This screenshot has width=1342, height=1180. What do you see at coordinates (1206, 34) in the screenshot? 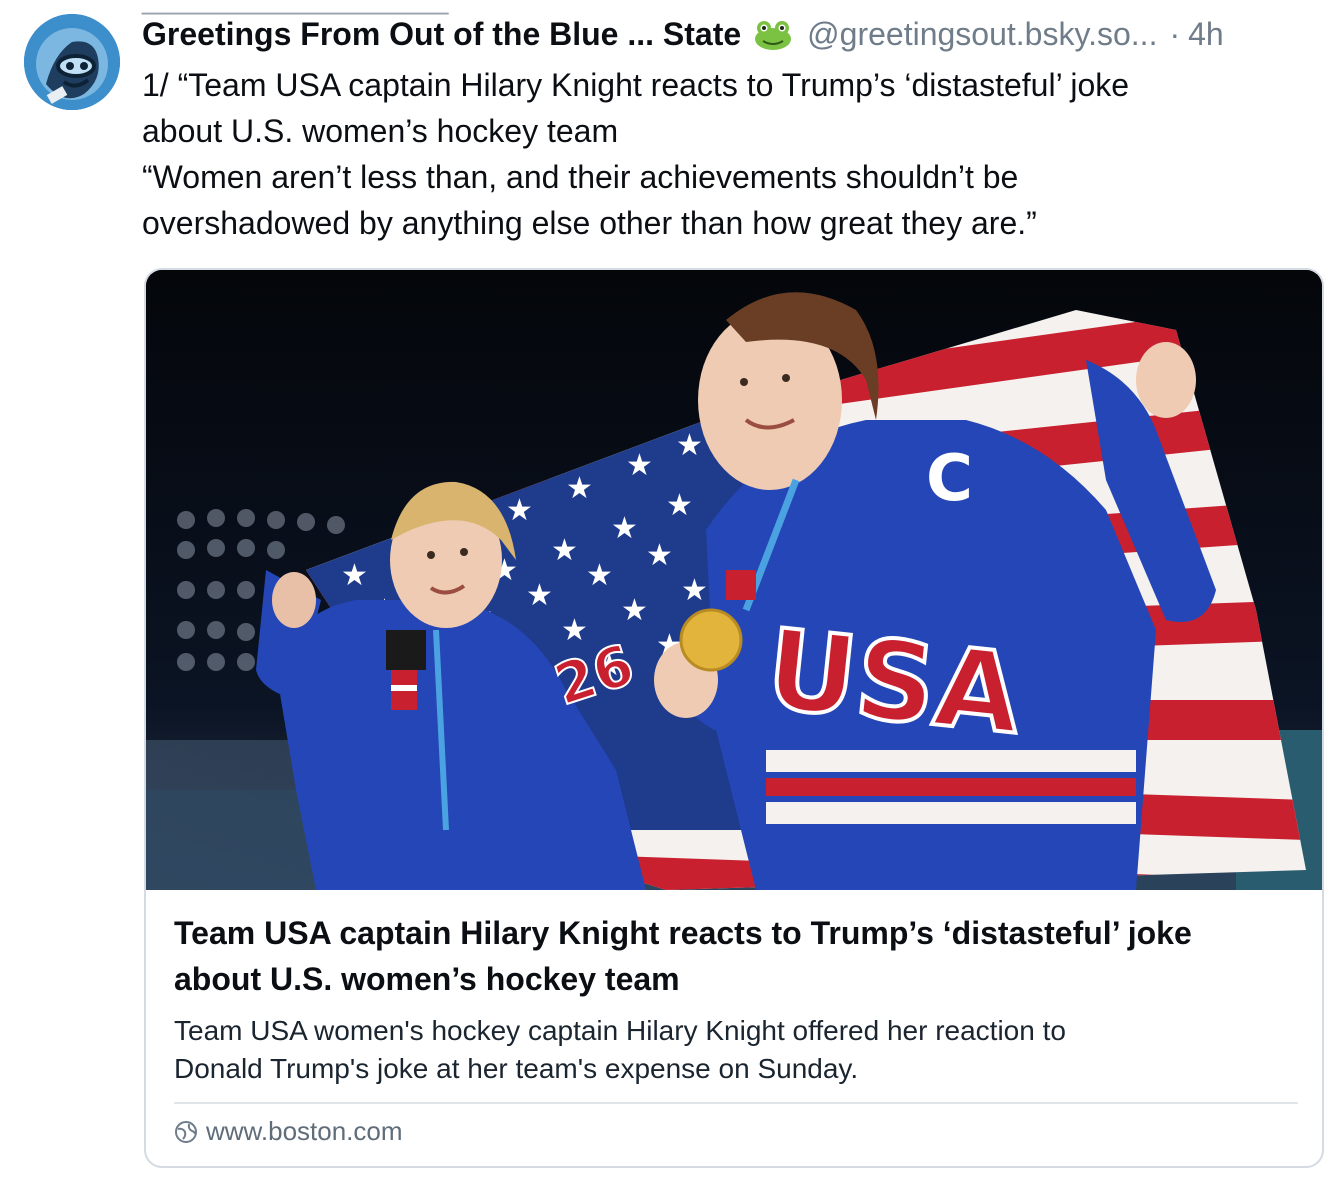
I see `post-timestamp: 4h` at bounding box center [1206, 34].